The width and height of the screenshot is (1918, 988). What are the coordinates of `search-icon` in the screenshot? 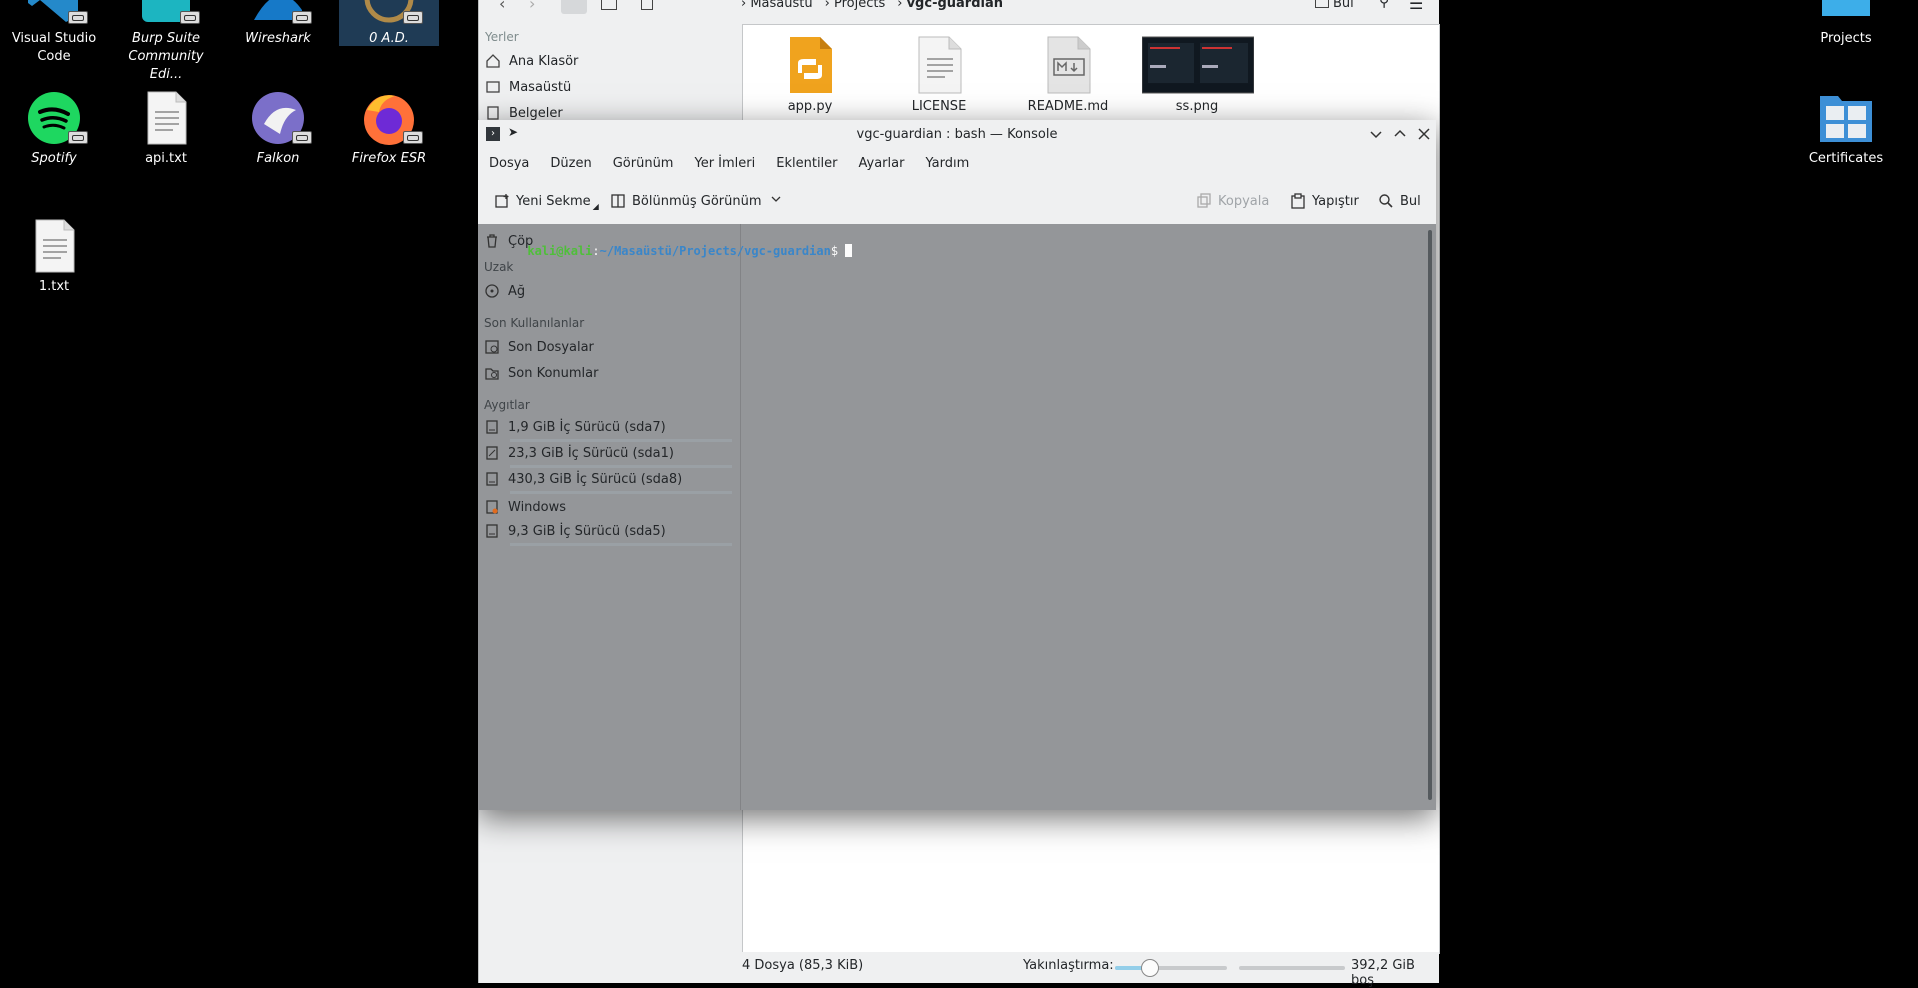 It's located at (1386, 201).